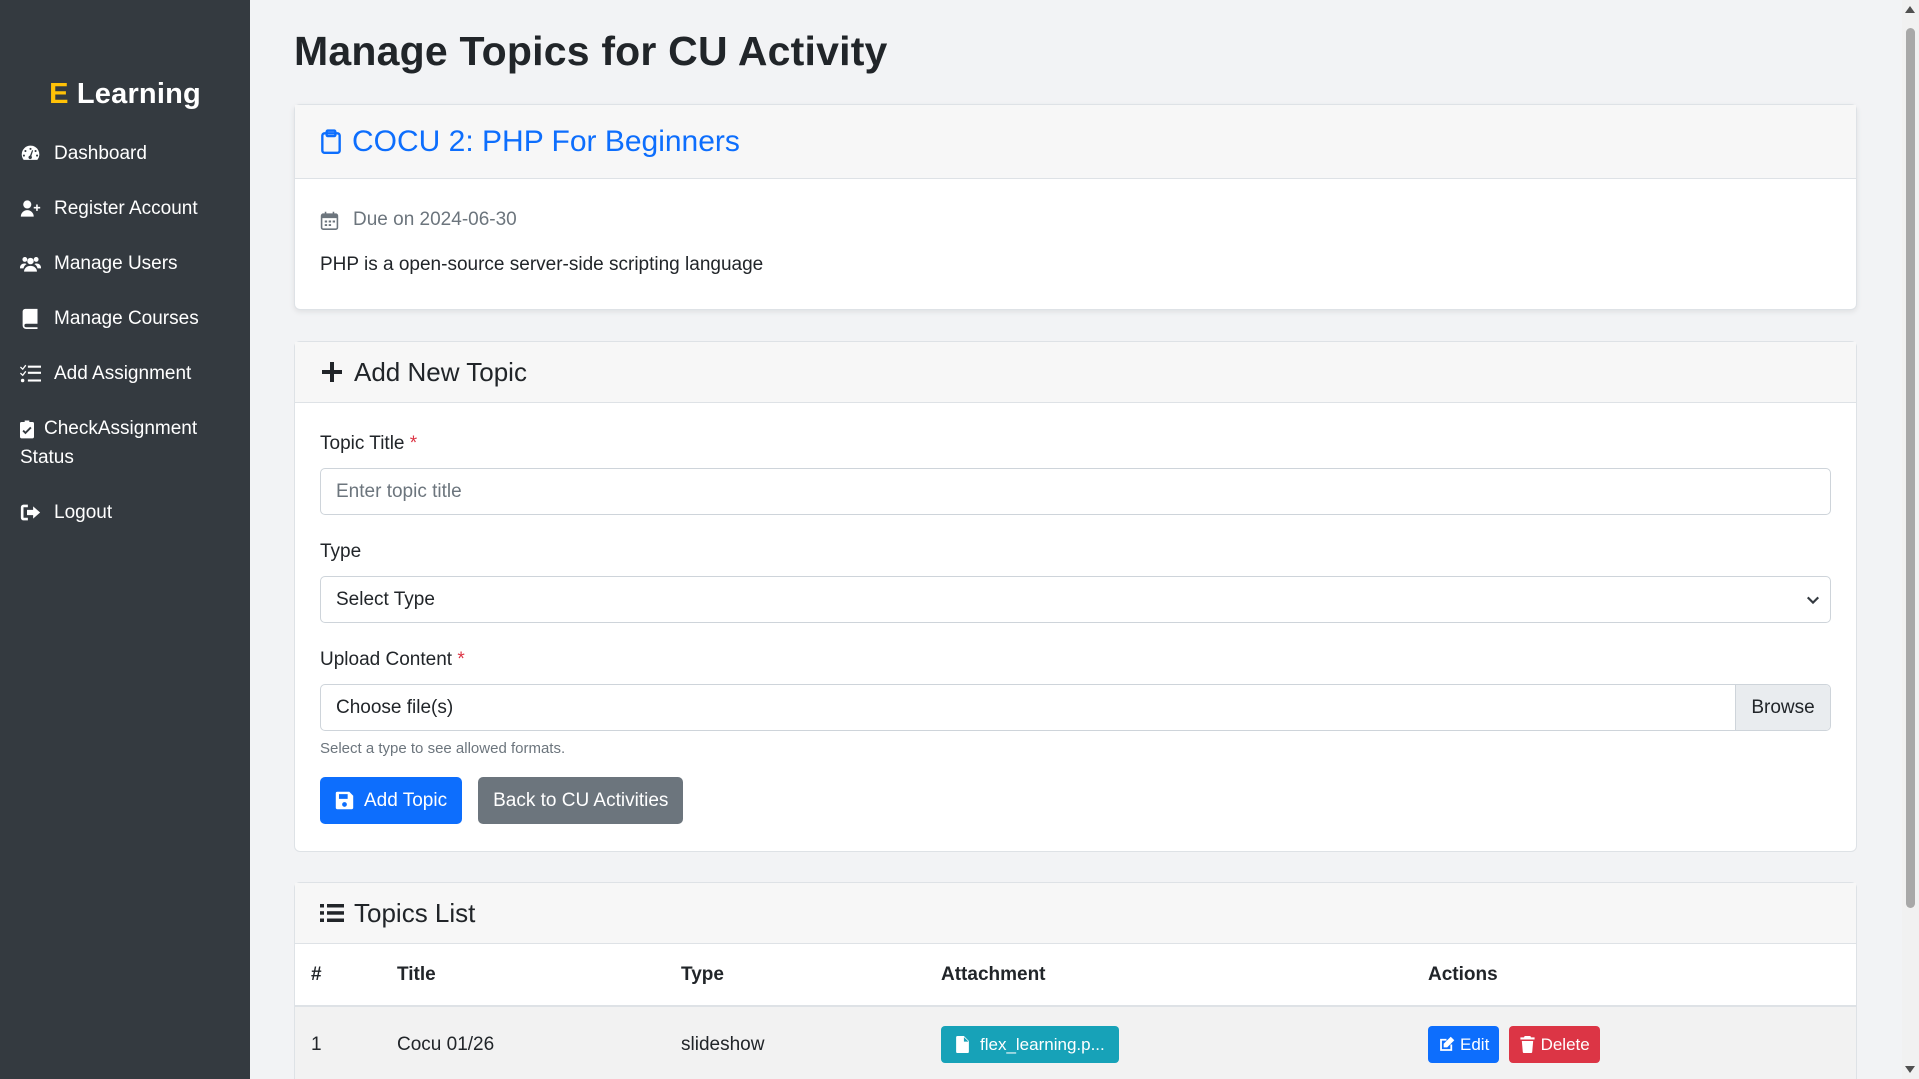  I want to click on topic-title-label-text: Topic Title, so click(362, 443).